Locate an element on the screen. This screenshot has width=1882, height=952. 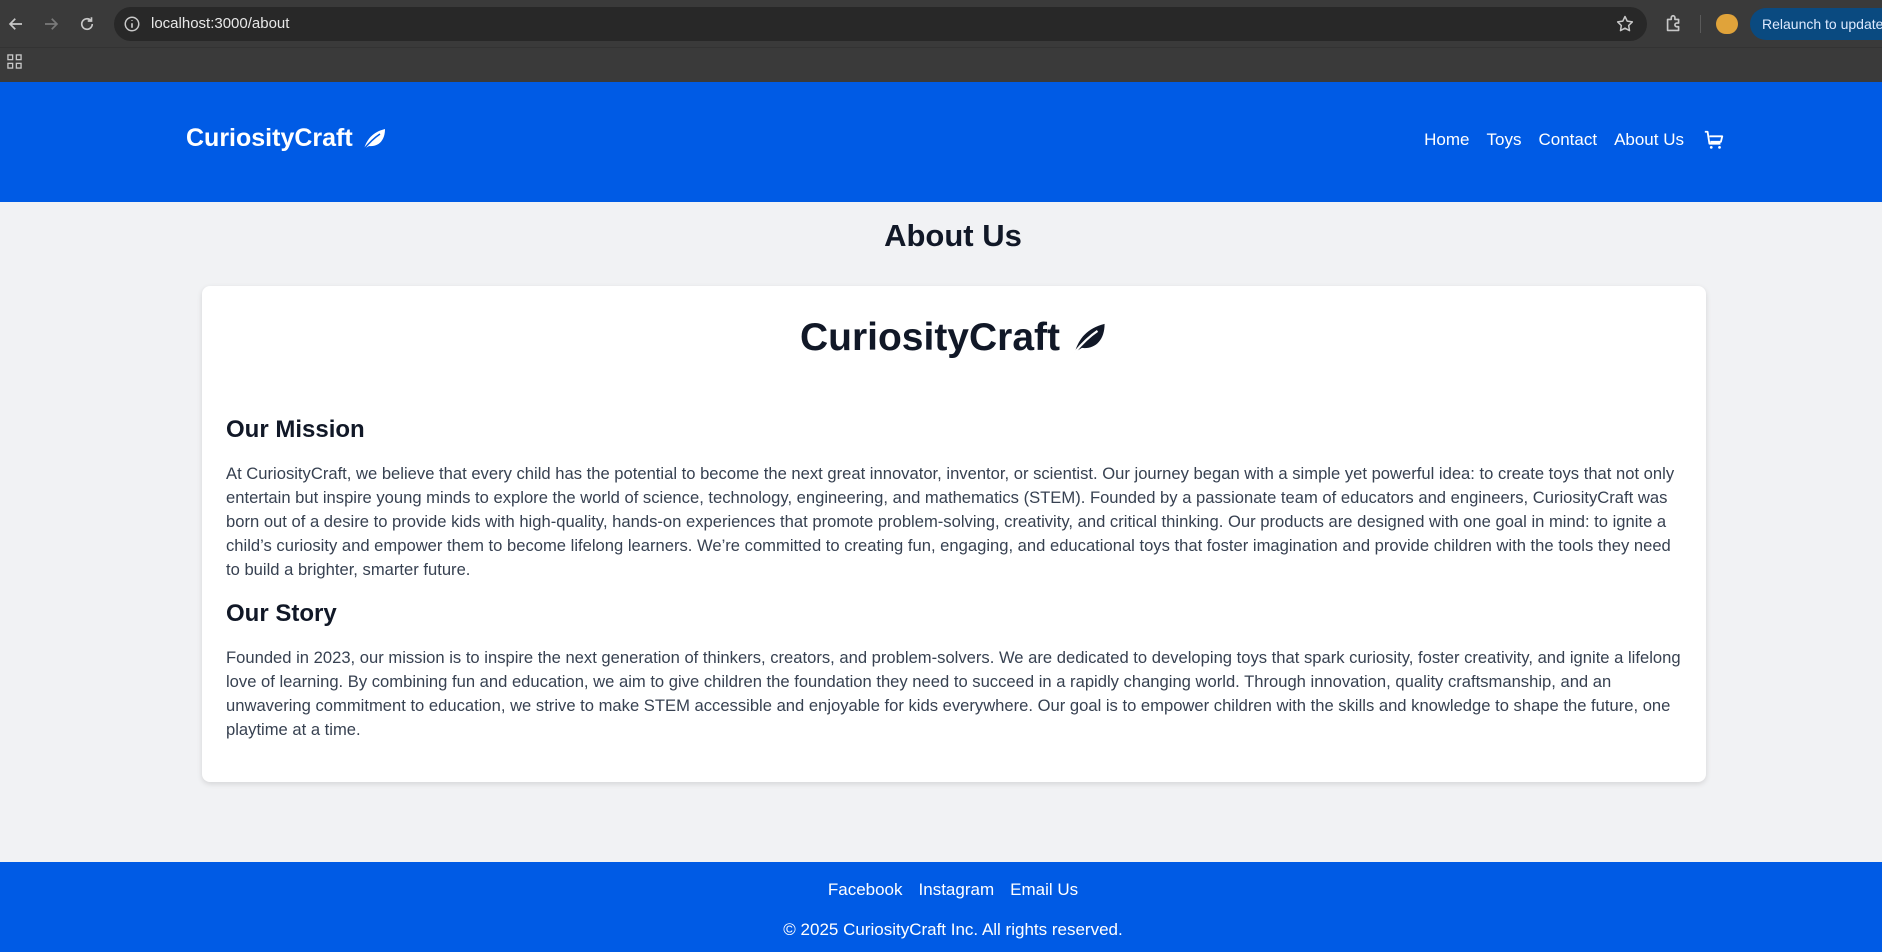
nav-about-us: About Us is located at coordinates (1649, 140).